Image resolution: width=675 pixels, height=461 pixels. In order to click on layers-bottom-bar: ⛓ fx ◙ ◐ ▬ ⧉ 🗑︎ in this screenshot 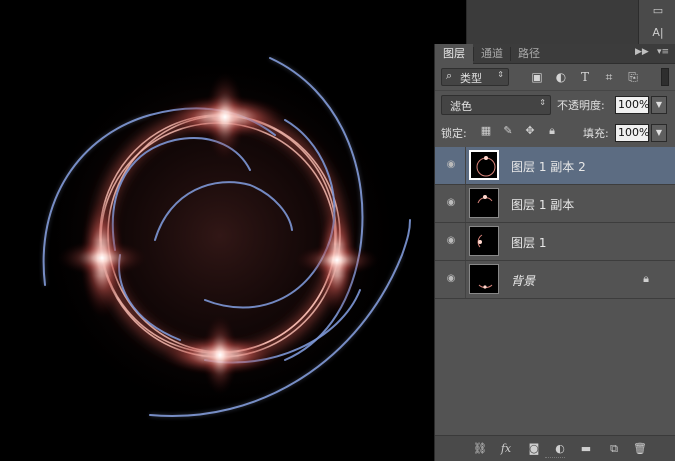, I will do `click(555, 448)`.